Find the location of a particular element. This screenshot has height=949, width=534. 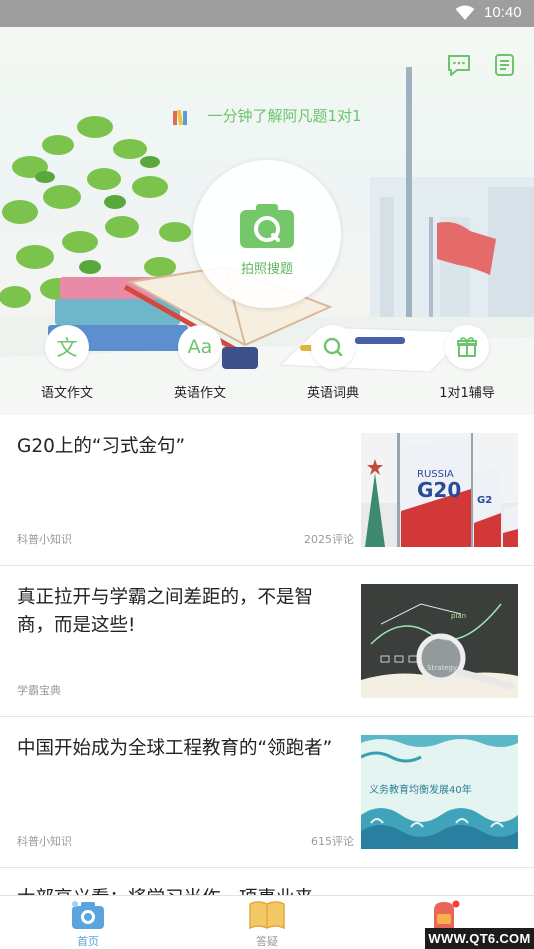

camera-home-icon is located at coordinates (88, 915).